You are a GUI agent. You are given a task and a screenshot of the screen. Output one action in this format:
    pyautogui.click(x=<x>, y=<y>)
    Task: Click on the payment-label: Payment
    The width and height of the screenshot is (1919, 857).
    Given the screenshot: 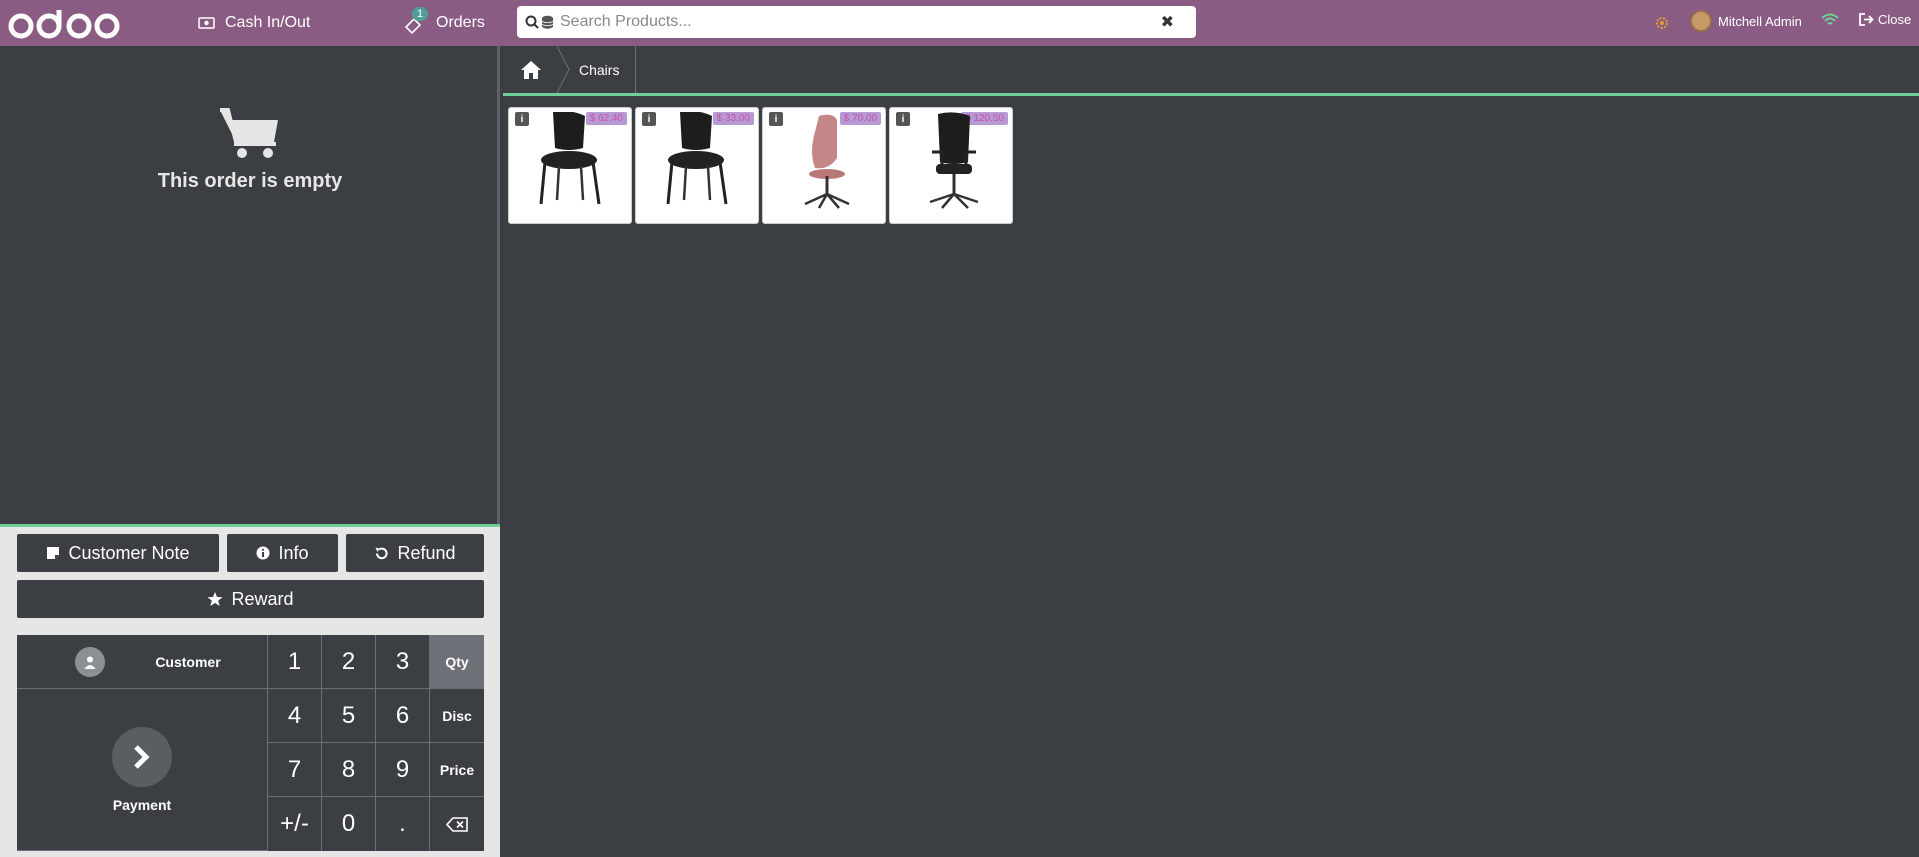 What is the action you would take?
    pyautogui.click(x=142, y=804)
    